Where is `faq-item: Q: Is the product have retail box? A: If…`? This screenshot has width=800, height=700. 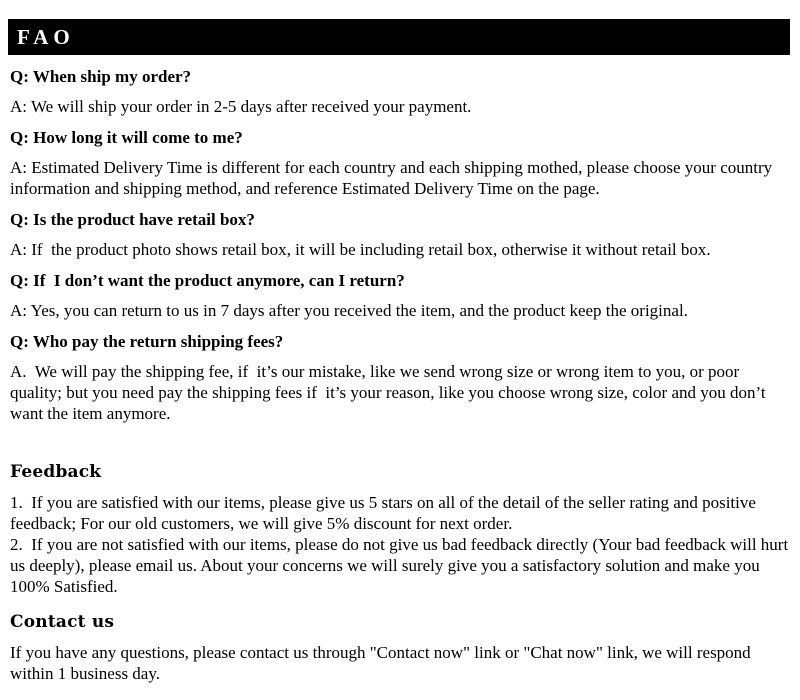 faq-item: Q: Is the product have retail box? A: If… is located at coordinates (401, 234).